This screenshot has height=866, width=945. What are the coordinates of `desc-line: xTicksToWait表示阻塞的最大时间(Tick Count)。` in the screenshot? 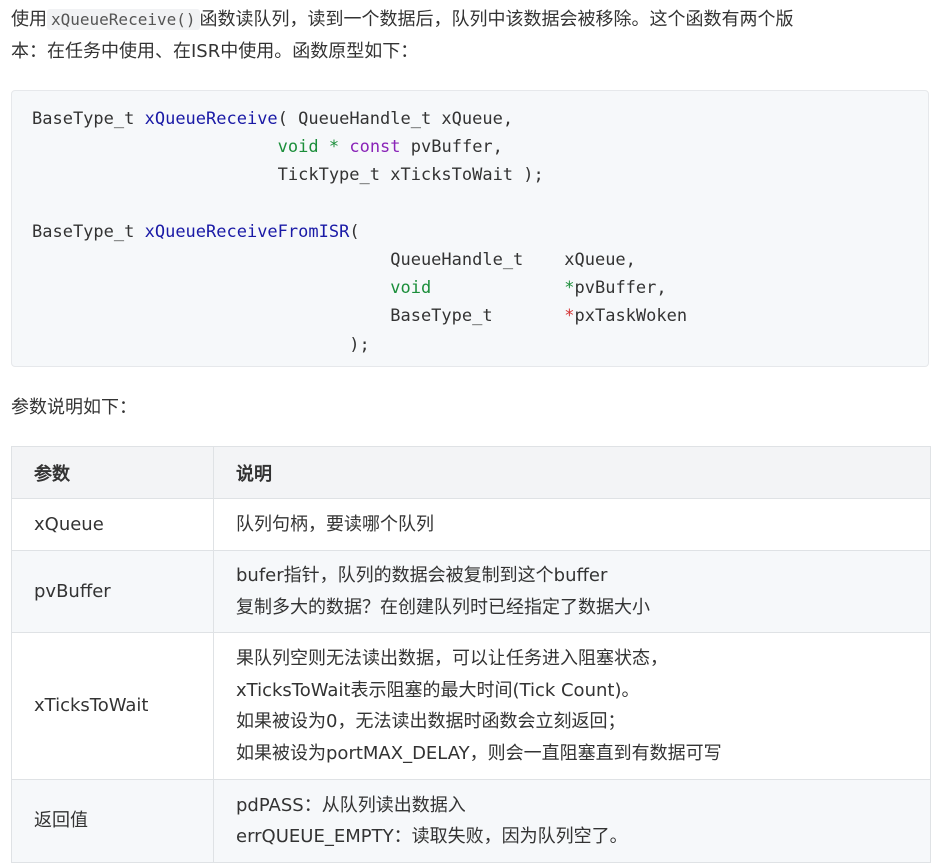 It's located at (438, 690).